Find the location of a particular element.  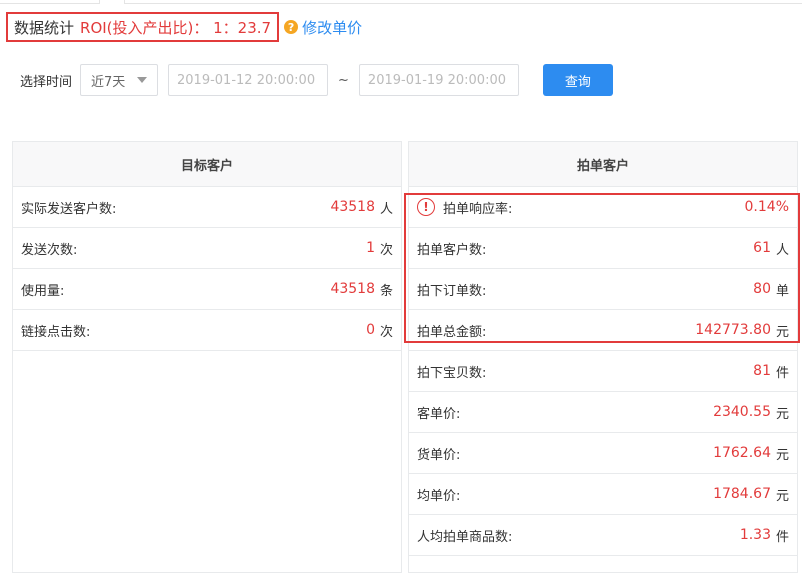

query-button: 查询 is located at coordinates (577, 80).